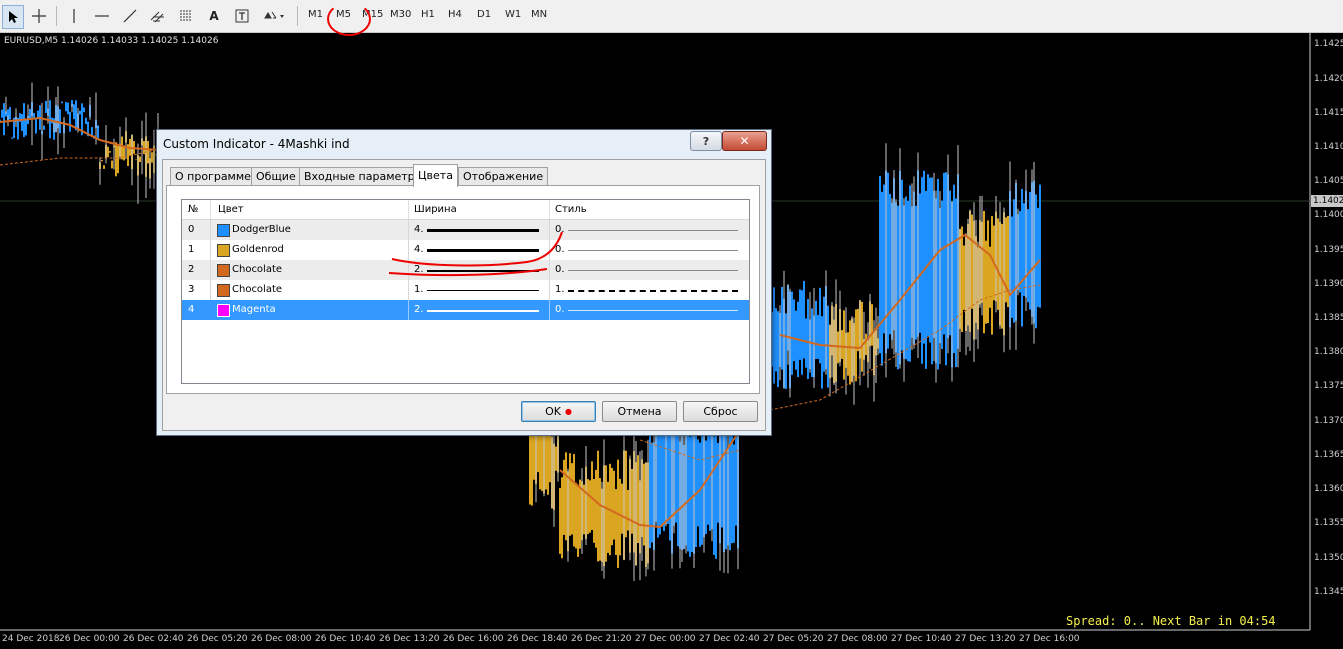 Image resolution: width=1343 pixels, height=649 pixels. What do you see at coordinates (539, 14) in the screenshot?
I see `timeframe-mn-button: MN` at bounding box center [539, 14].